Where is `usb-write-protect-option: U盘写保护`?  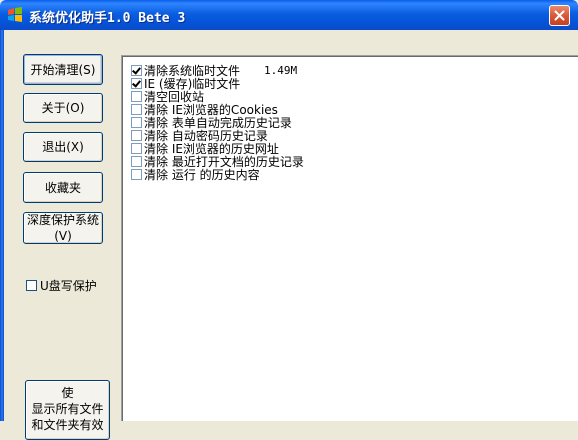
usb-write-protect-option: U盘写保护 is located at coordinates (61, 285).